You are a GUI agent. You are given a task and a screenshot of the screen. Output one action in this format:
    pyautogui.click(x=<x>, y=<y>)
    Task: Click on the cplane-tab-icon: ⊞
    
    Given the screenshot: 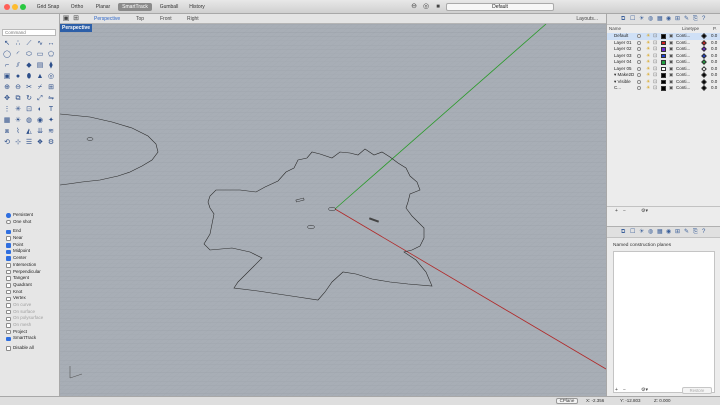 What is the action you would take?
    pyautogui.click(x=677, y=232)
    